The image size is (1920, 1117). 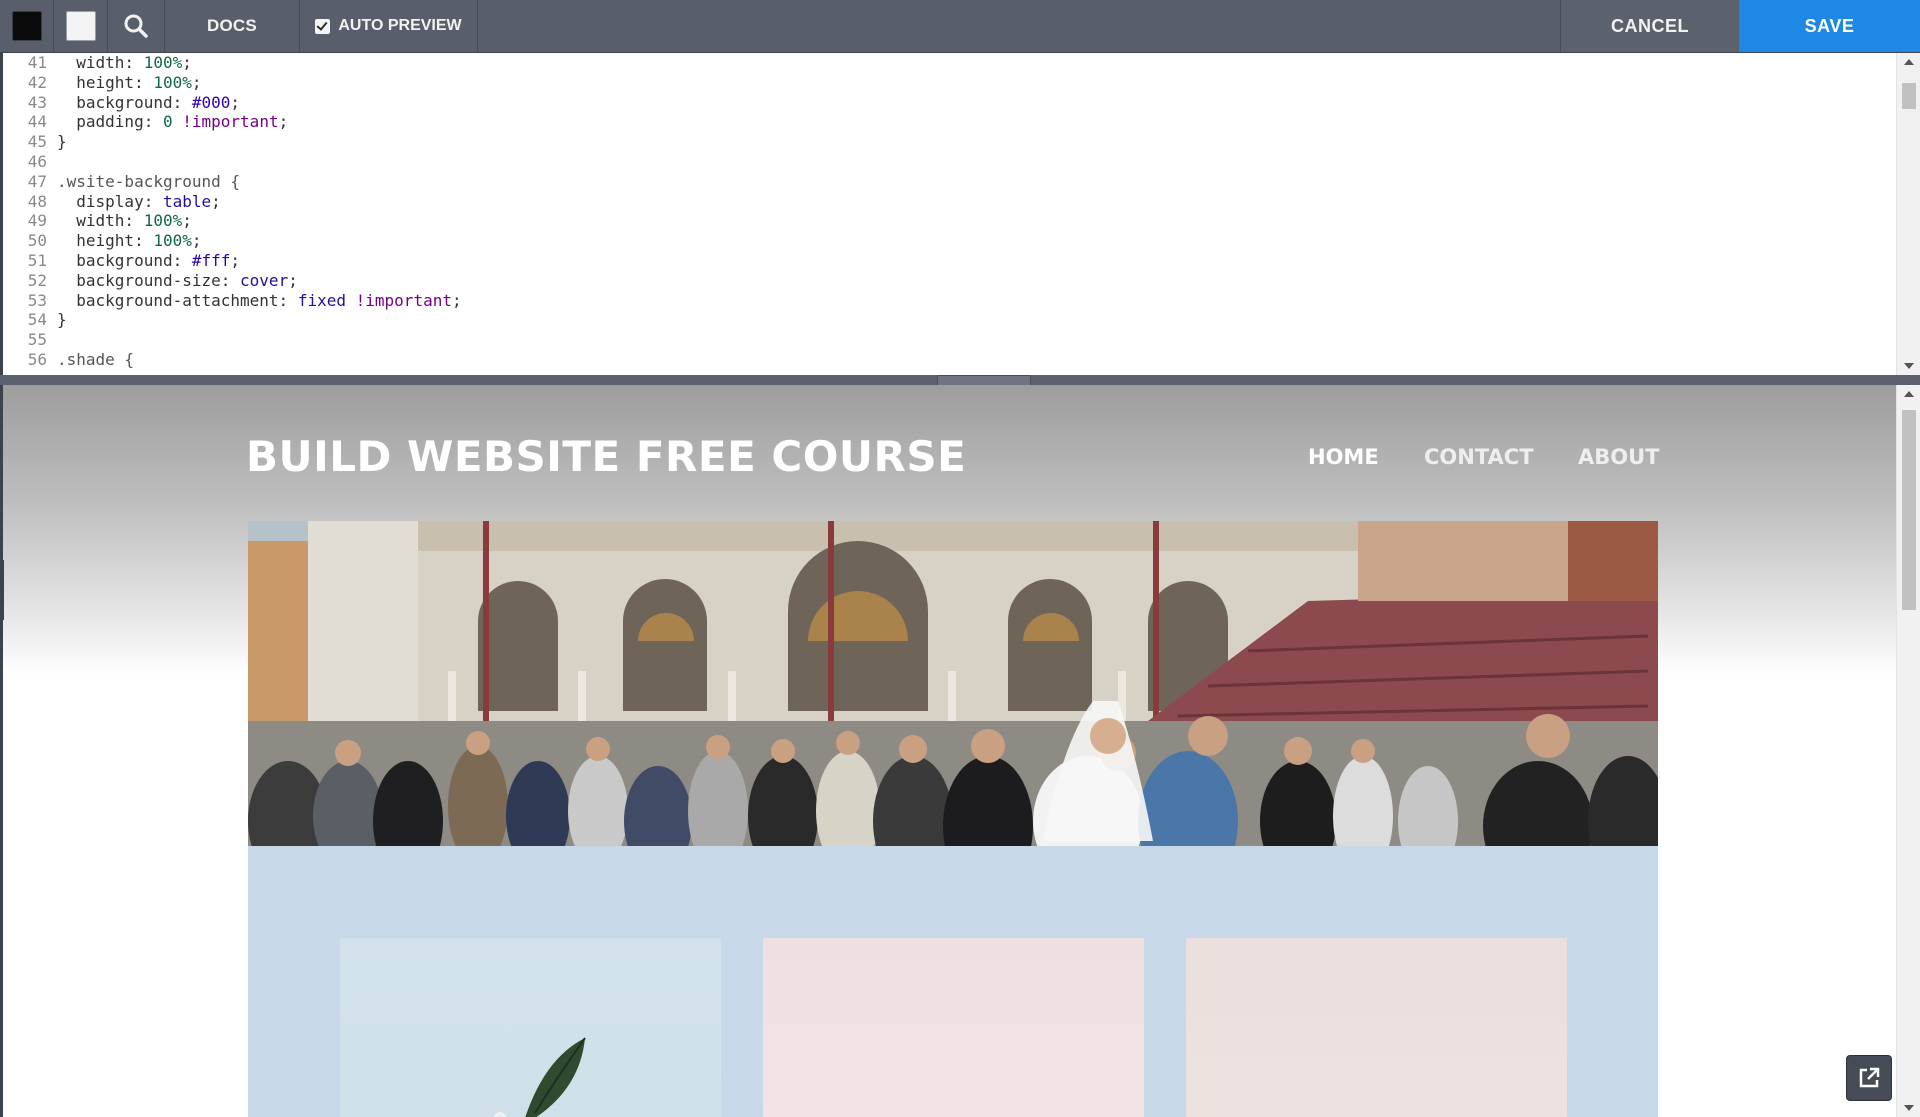 What do you see at coordinates (951, 320) in the screenshot?
I see `code-line: 54}` at bounding box center [951, 320].